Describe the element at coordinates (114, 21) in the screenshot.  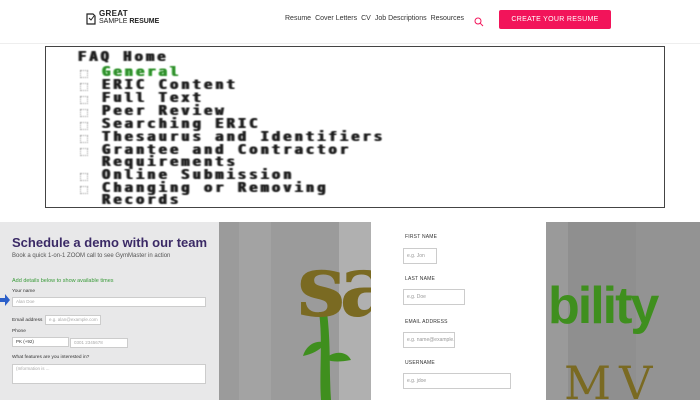
I see `logo-sample: SAMPLE` at that location.